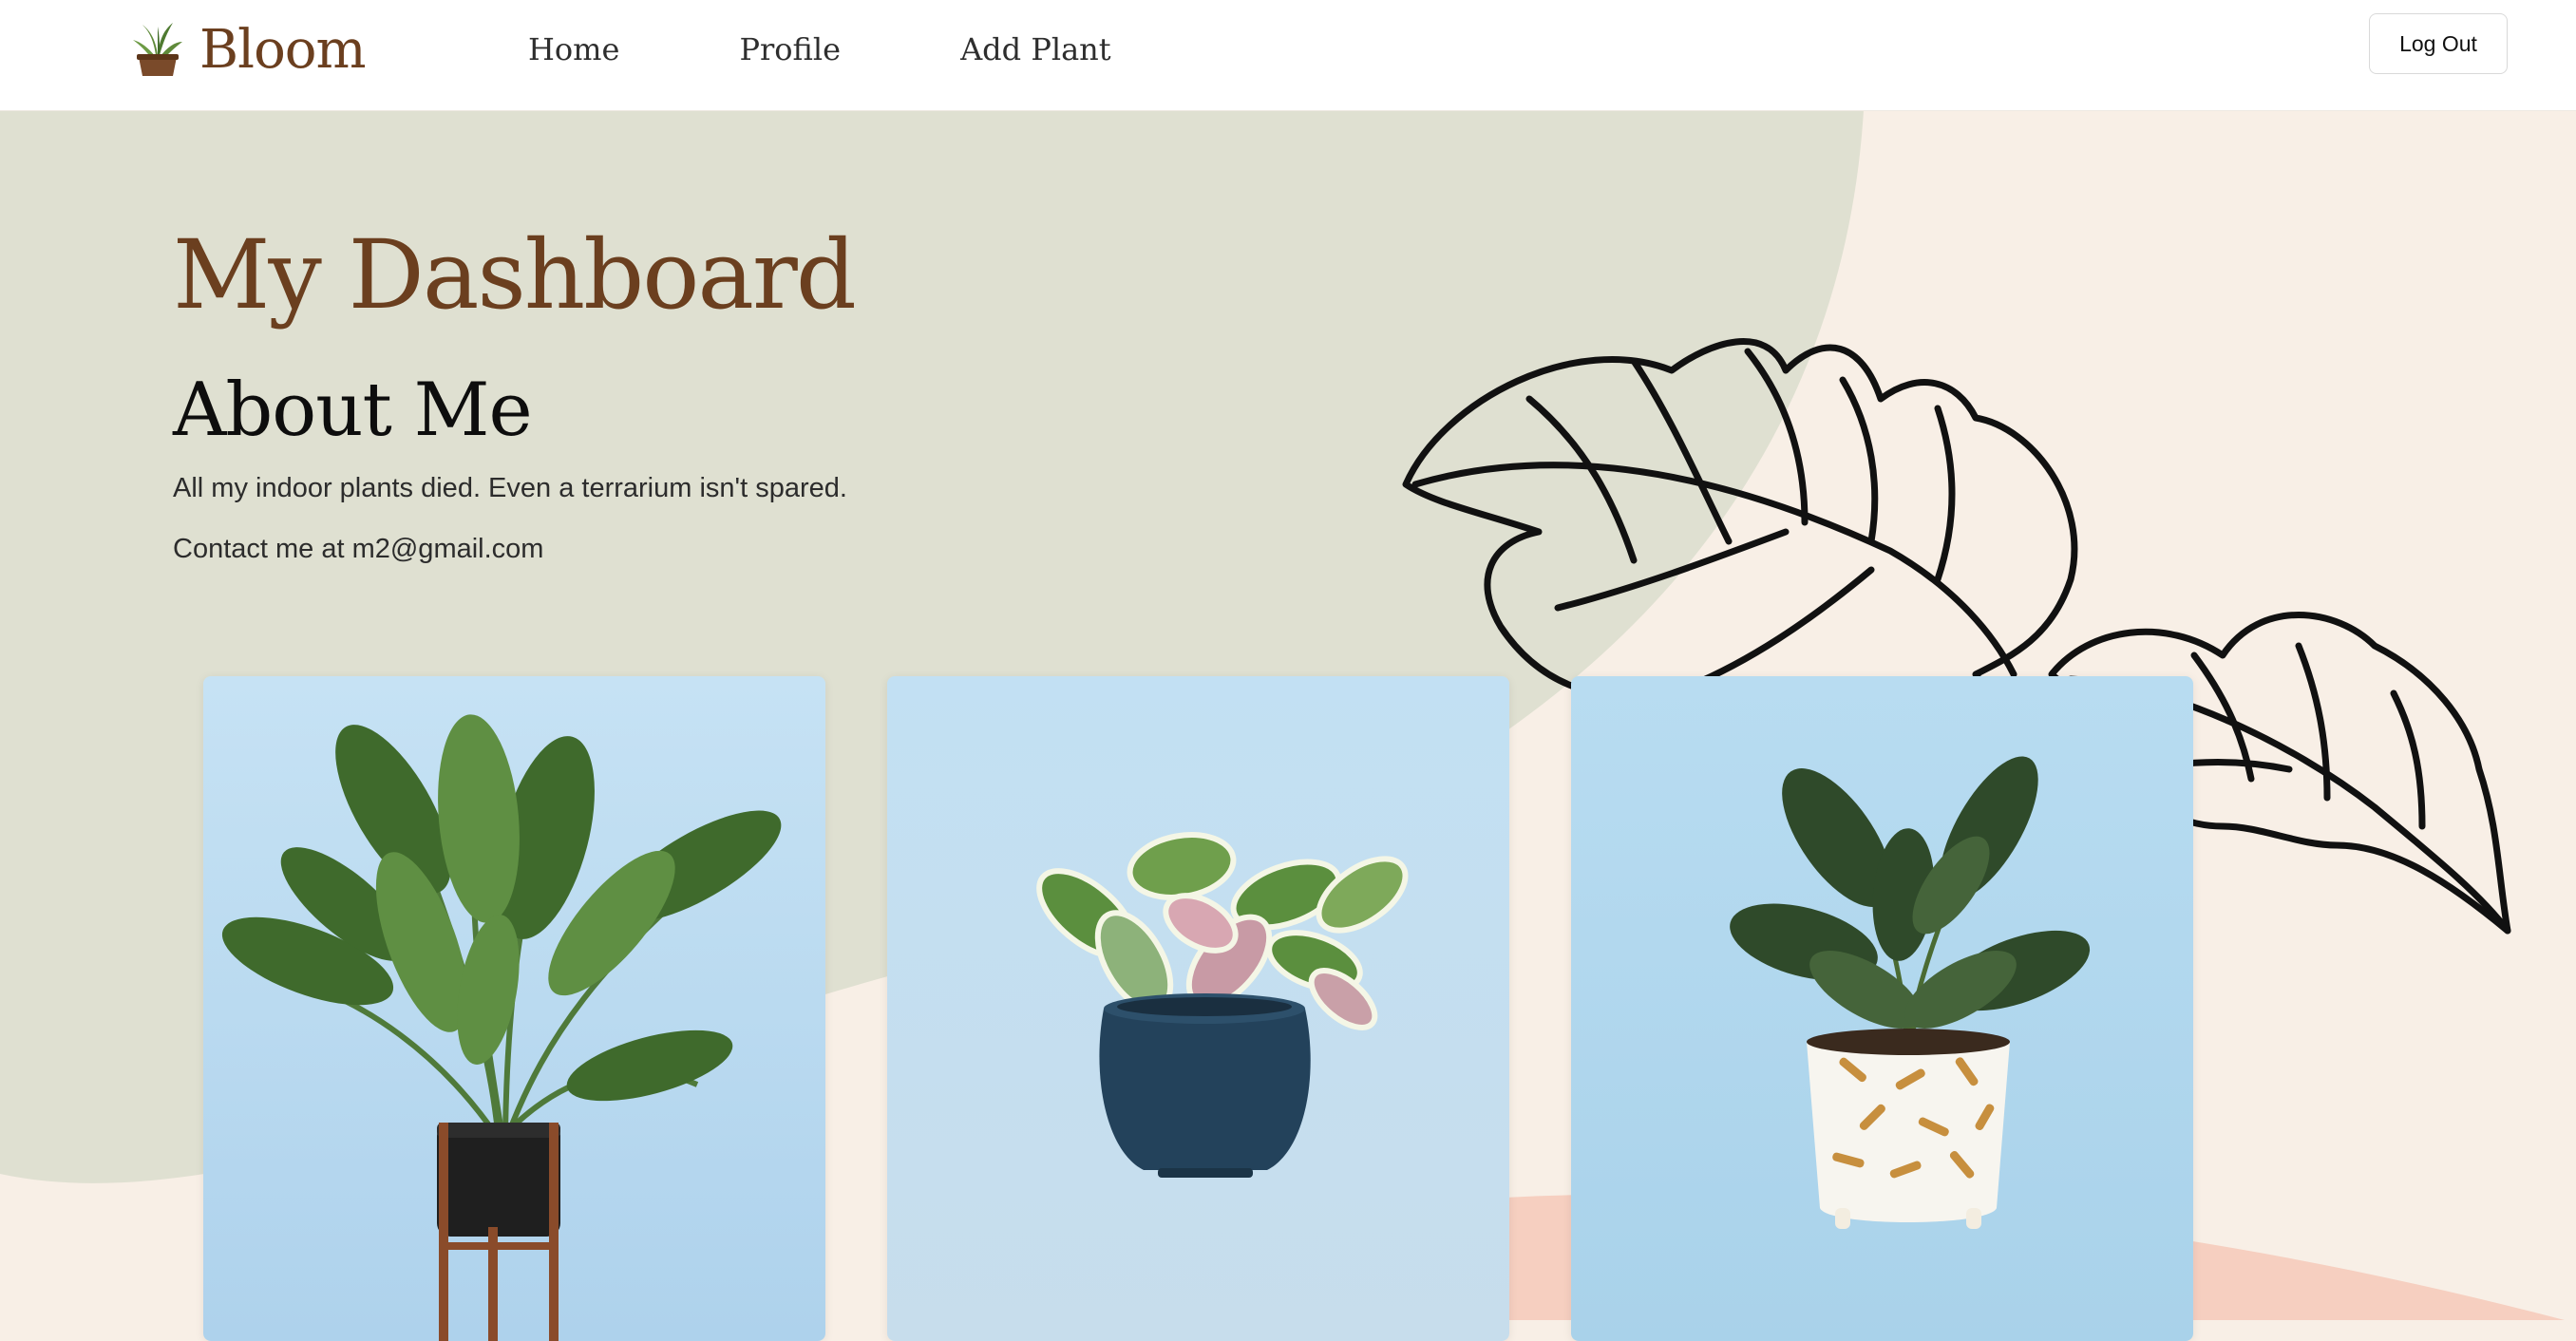  I want to click on about-me-heading: About Me, so click(353, 410).